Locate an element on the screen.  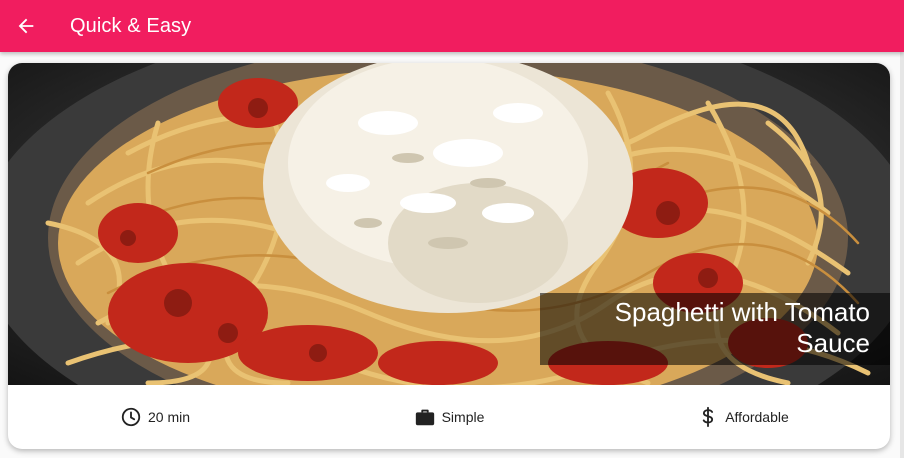
app-bar: Quick & Easy is located at coordinates (452, 26).